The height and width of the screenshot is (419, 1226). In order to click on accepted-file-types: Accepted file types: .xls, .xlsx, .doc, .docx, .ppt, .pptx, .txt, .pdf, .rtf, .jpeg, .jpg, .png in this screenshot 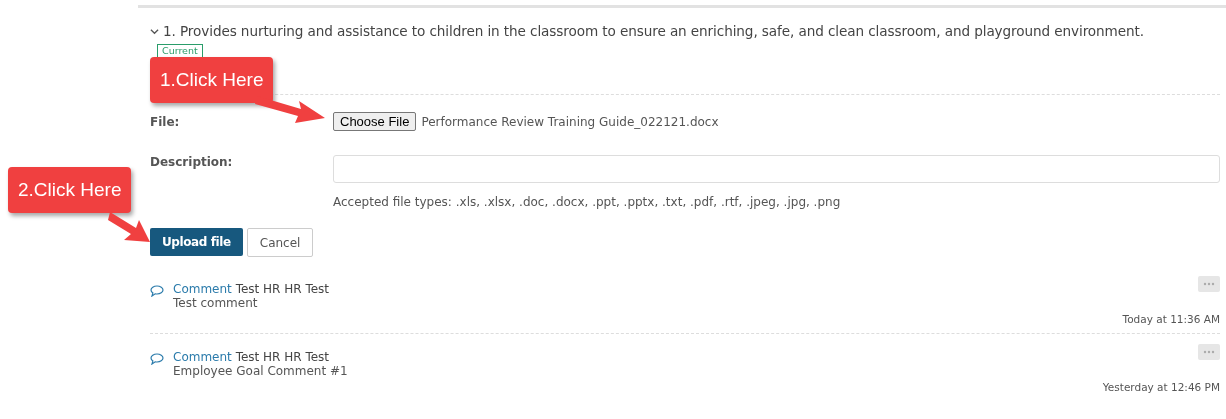, I will do `click(587, 202)`.